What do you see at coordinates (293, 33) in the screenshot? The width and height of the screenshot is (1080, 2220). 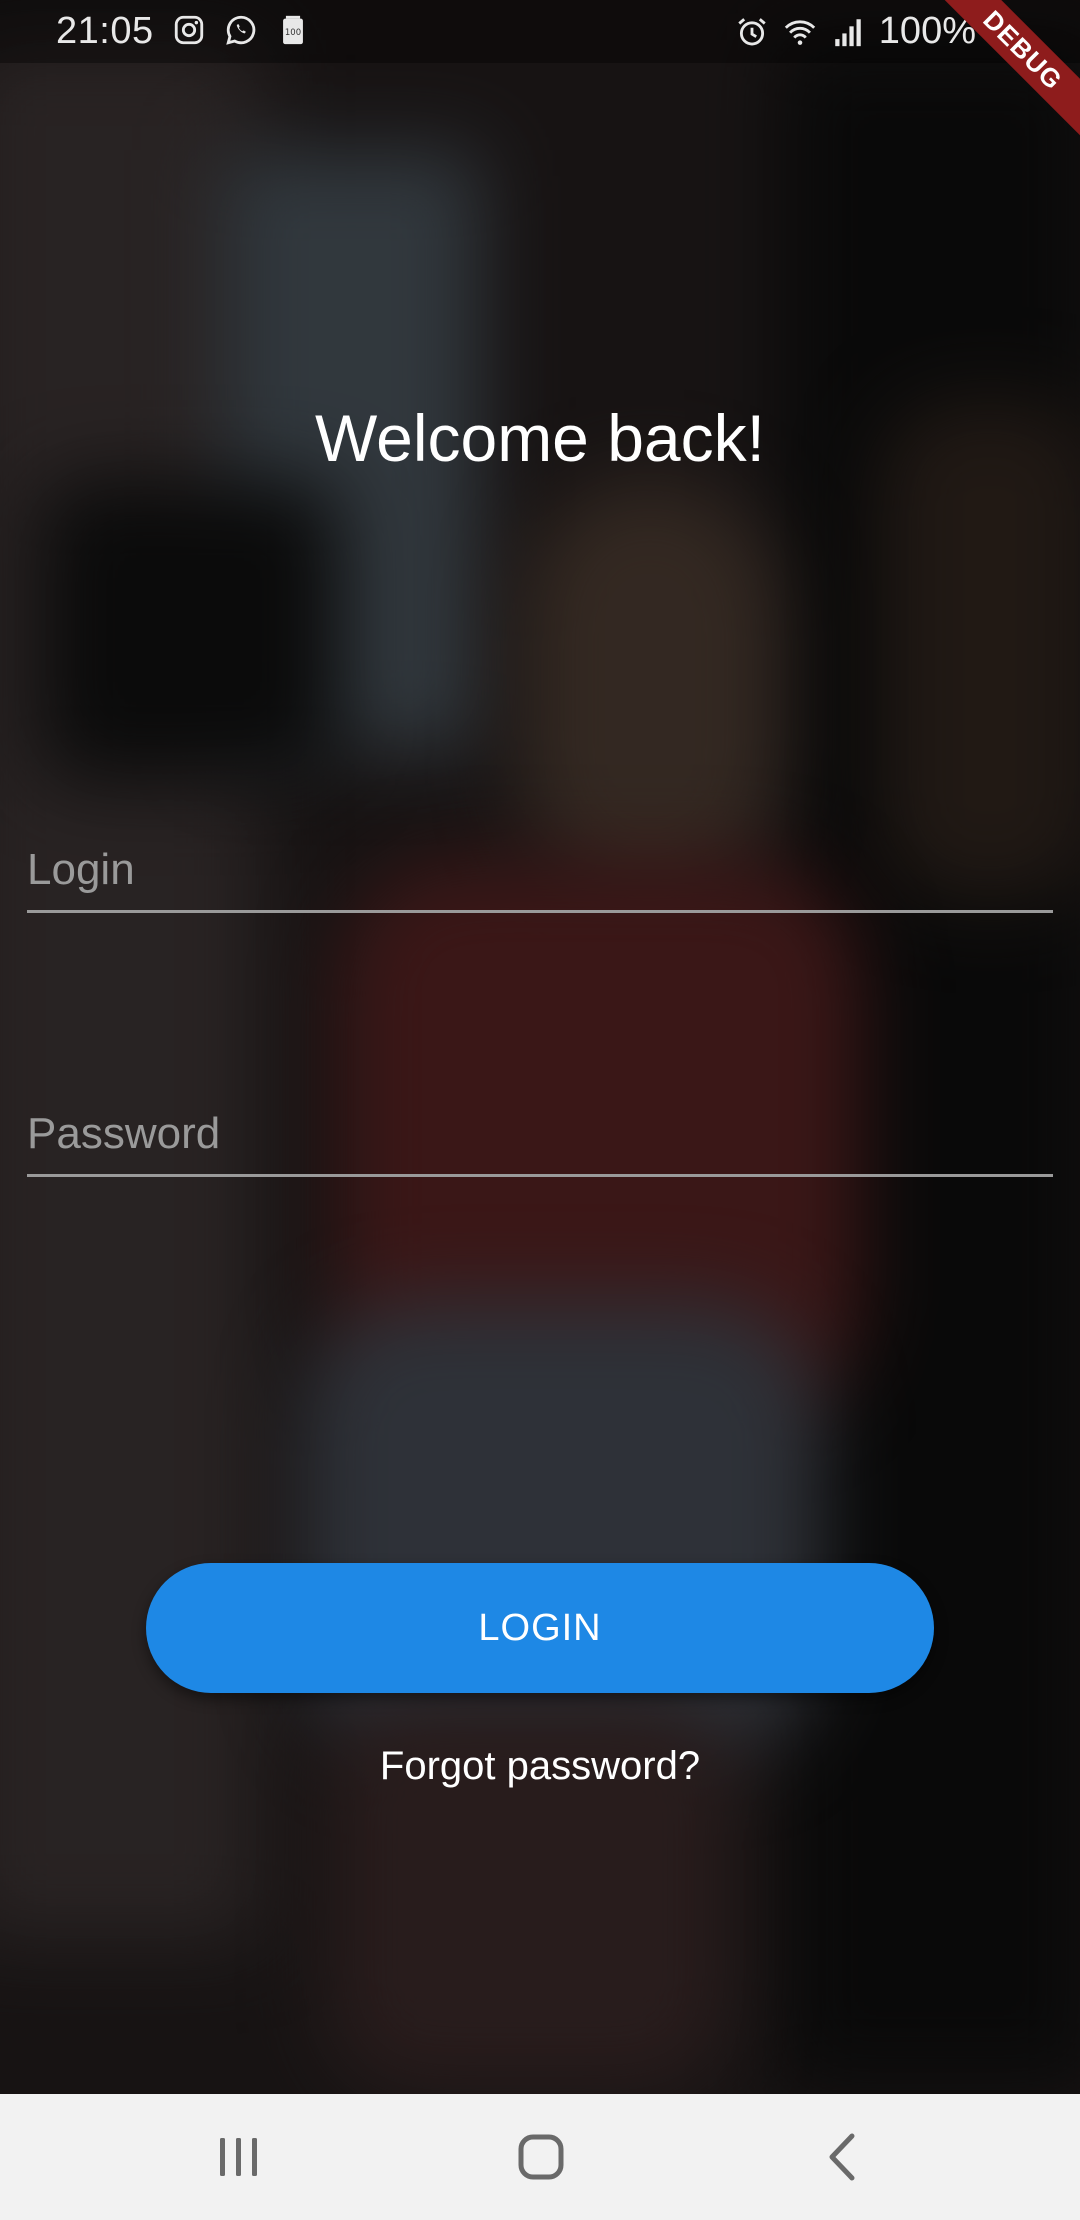 I see `svg-text: 100` at bounding box center [293, 33].